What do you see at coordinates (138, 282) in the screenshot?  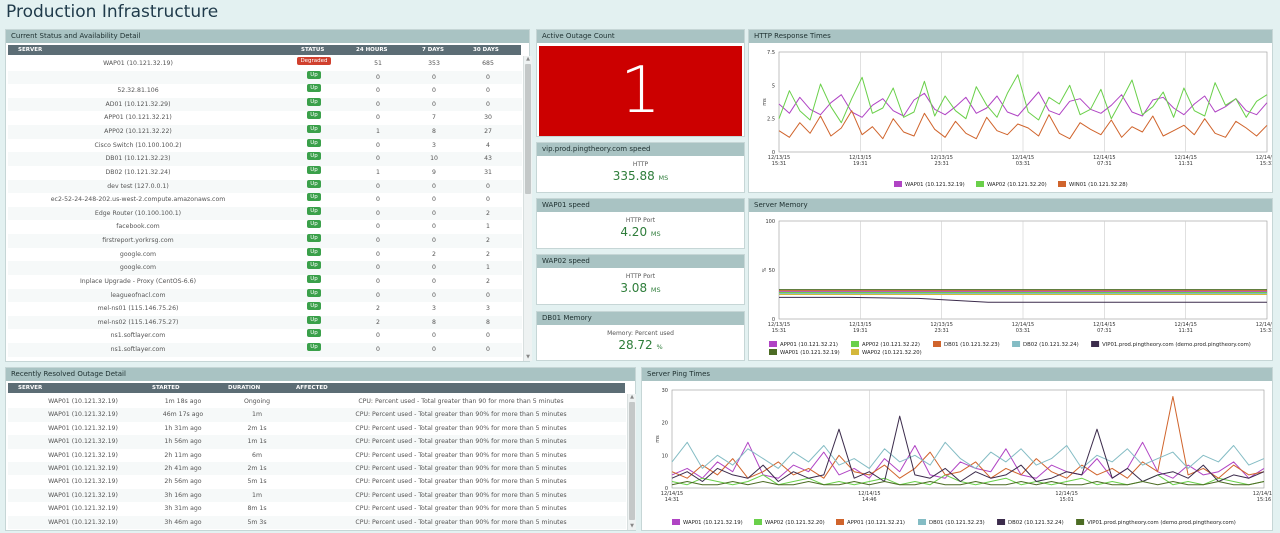 I see `server-name: Inplace Upgrade - Proxy (CentOS-6.6)` at bounding box center [138, 282].